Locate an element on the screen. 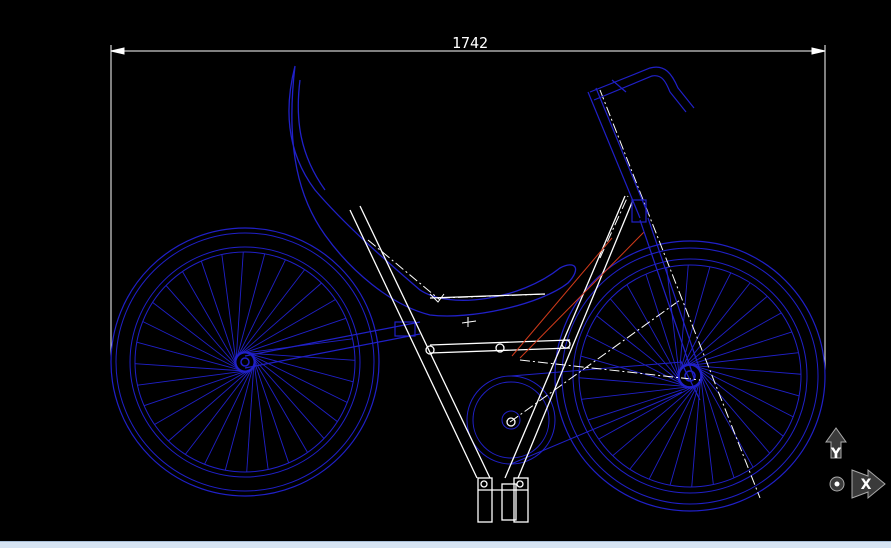 This screenshot has width=891, height=548. recumbent-seat is located at coordinates (432, 191).